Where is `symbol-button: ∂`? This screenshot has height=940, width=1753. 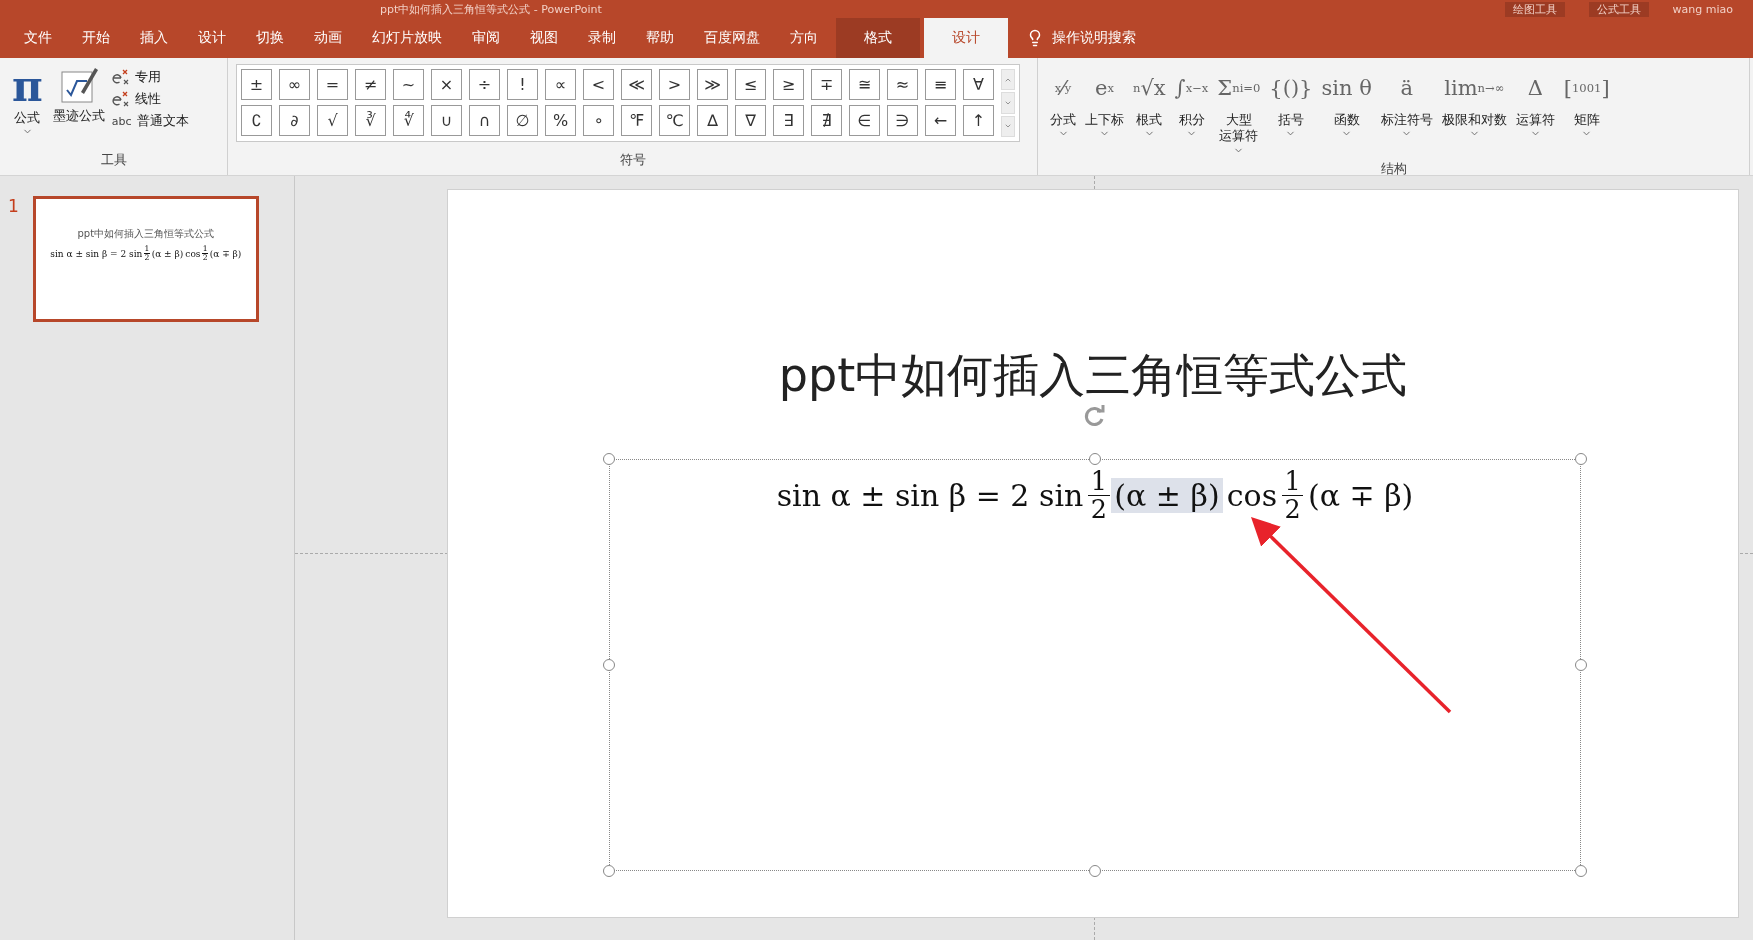
symbol-button: ∂ is located at coordinates (294, 120).